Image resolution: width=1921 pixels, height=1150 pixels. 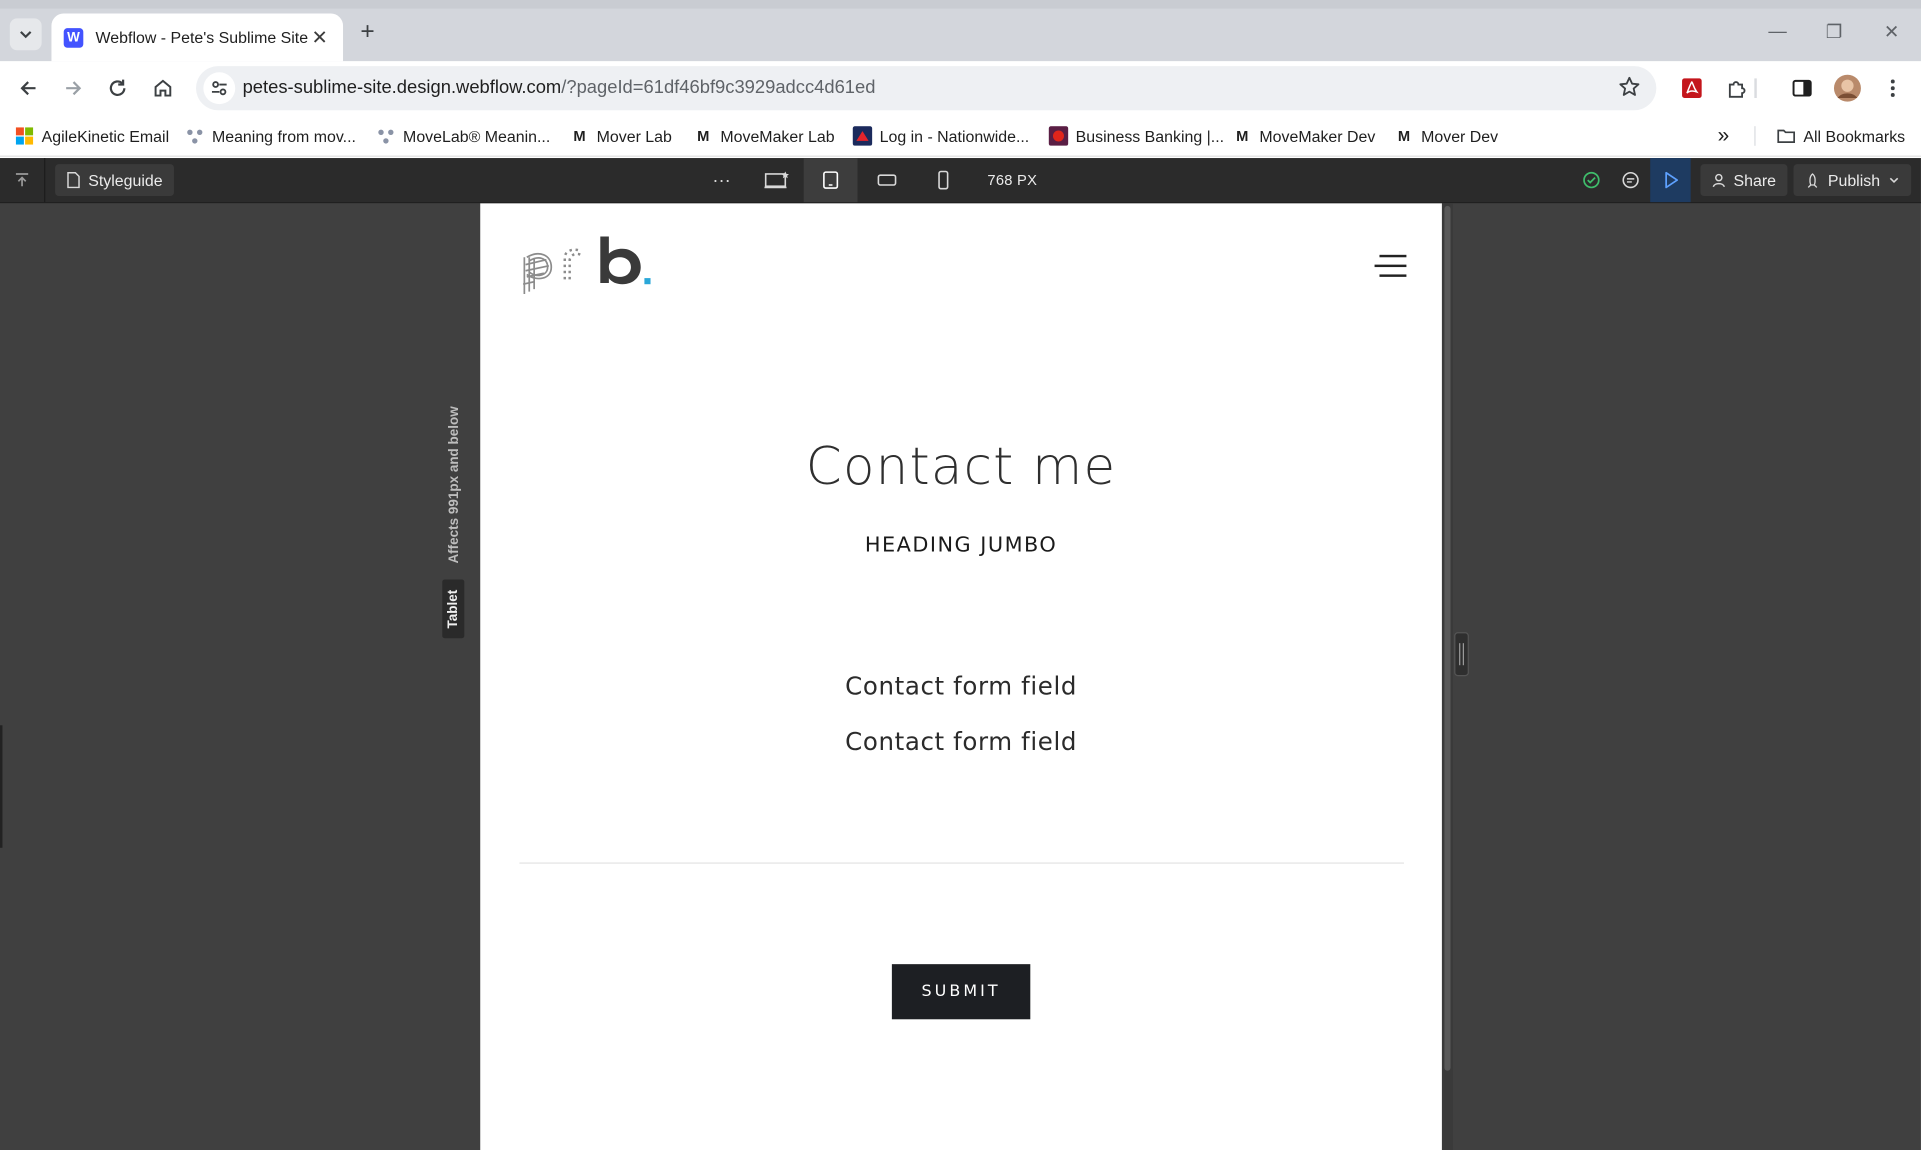 What do you see at coordinates (777, 136) in the screenshot?
I see `bookmark-label: MoveMaker Lab` at bounding box center [777, 136].